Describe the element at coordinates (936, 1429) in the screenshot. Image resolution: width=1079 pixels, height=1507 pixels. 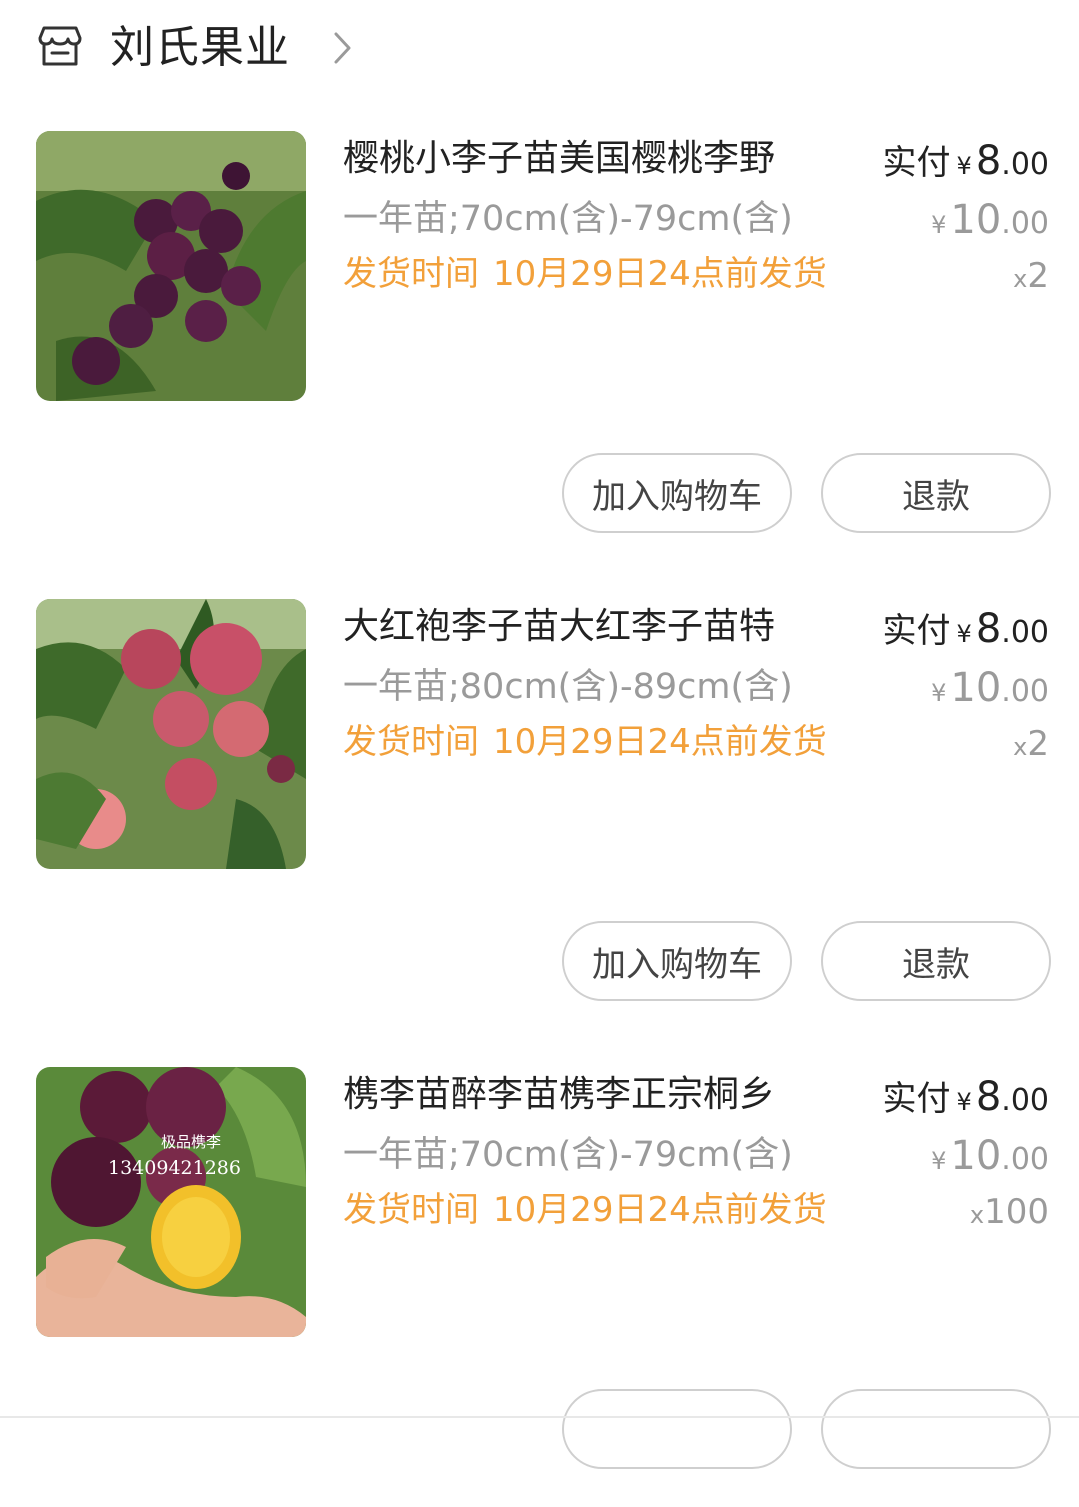
I see `refund-button` at that location.